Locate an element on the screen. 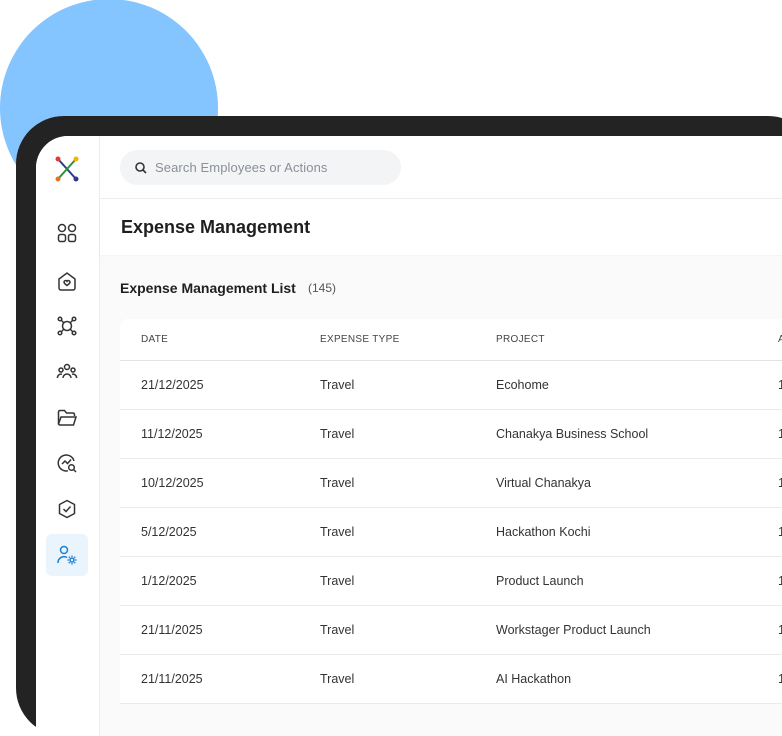  grid-icon is located at coordinates (67, 233).